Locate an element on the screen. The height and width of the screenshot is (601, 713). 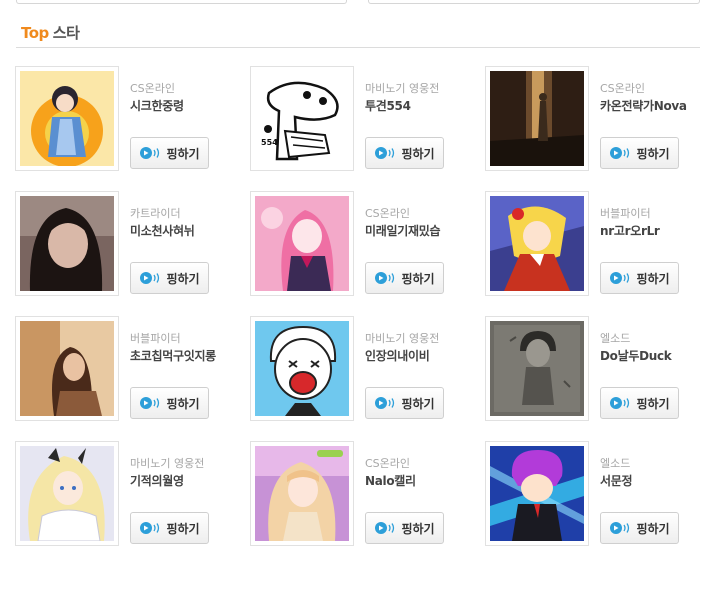
star-avatar: 554 is located at coordinates (302, 118).